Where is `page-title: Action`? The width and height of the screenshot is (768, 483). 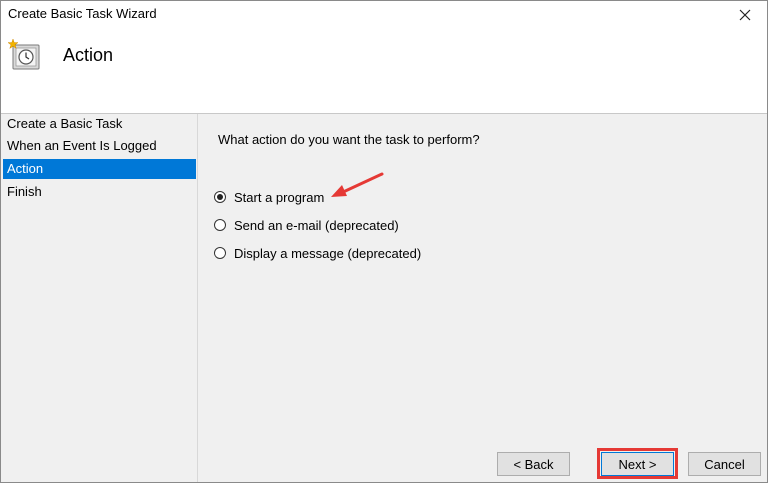
page-title: Action is located at coordinates (88, 55).